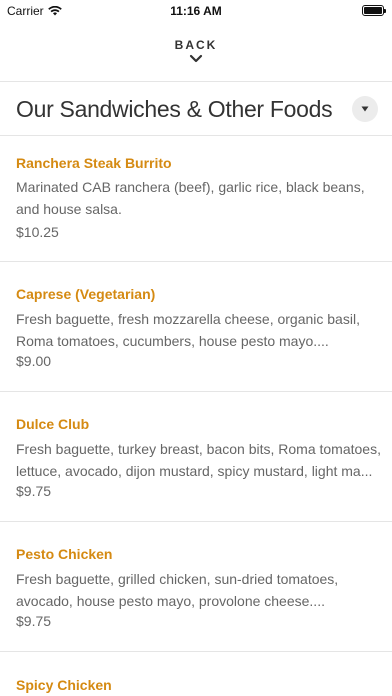 The width and height of the screenshot is (392, 696). Describe the element at coordinates (86, 294) in the screenshot. I see `menu-item-name: Caprese (Vegetarian)` at that location.